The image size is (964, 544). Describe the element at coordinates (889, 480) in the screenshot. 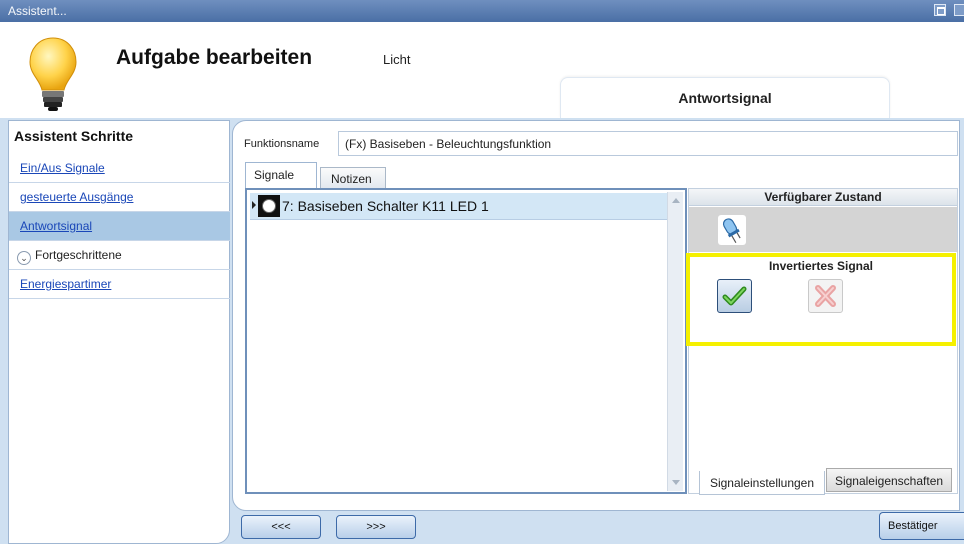

I see `tab-signaleigenschaften: Signaleigenschaften` at that location.